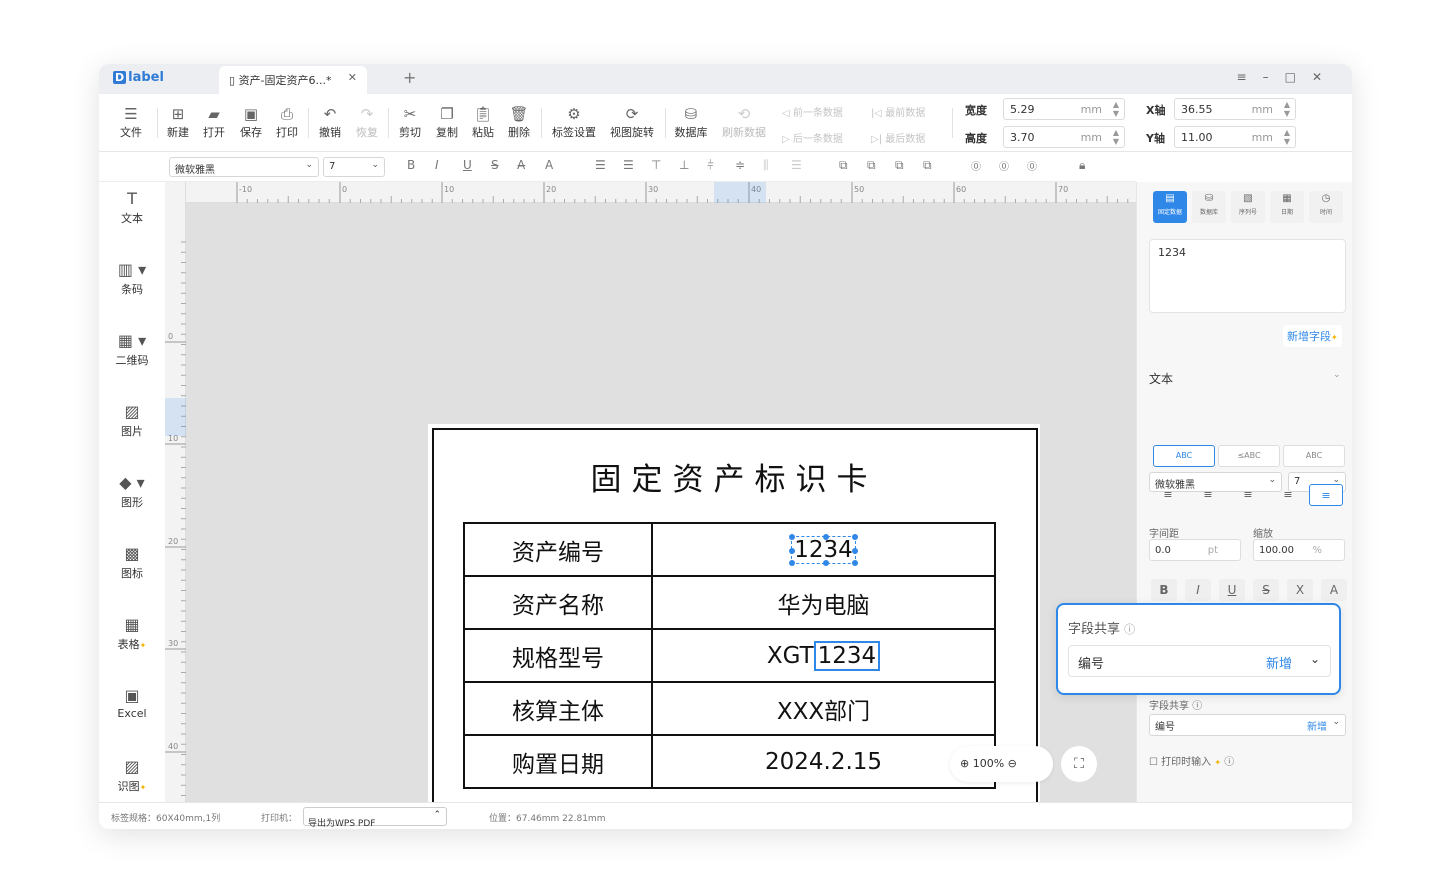  Describe the element at coordinates (1317, 725) in the screenshot. I see `share-add-link: 新增` at that location.